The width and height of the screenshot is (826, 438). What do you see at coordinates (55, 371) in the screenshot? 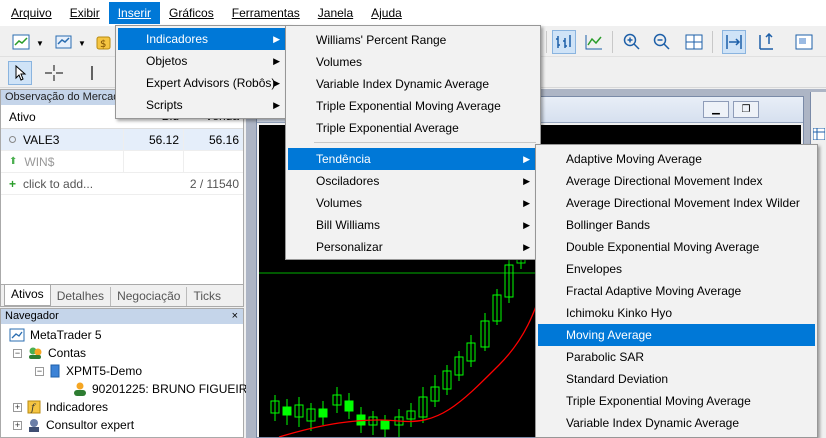
I see `server-icon` at bounding box center [55, 371].